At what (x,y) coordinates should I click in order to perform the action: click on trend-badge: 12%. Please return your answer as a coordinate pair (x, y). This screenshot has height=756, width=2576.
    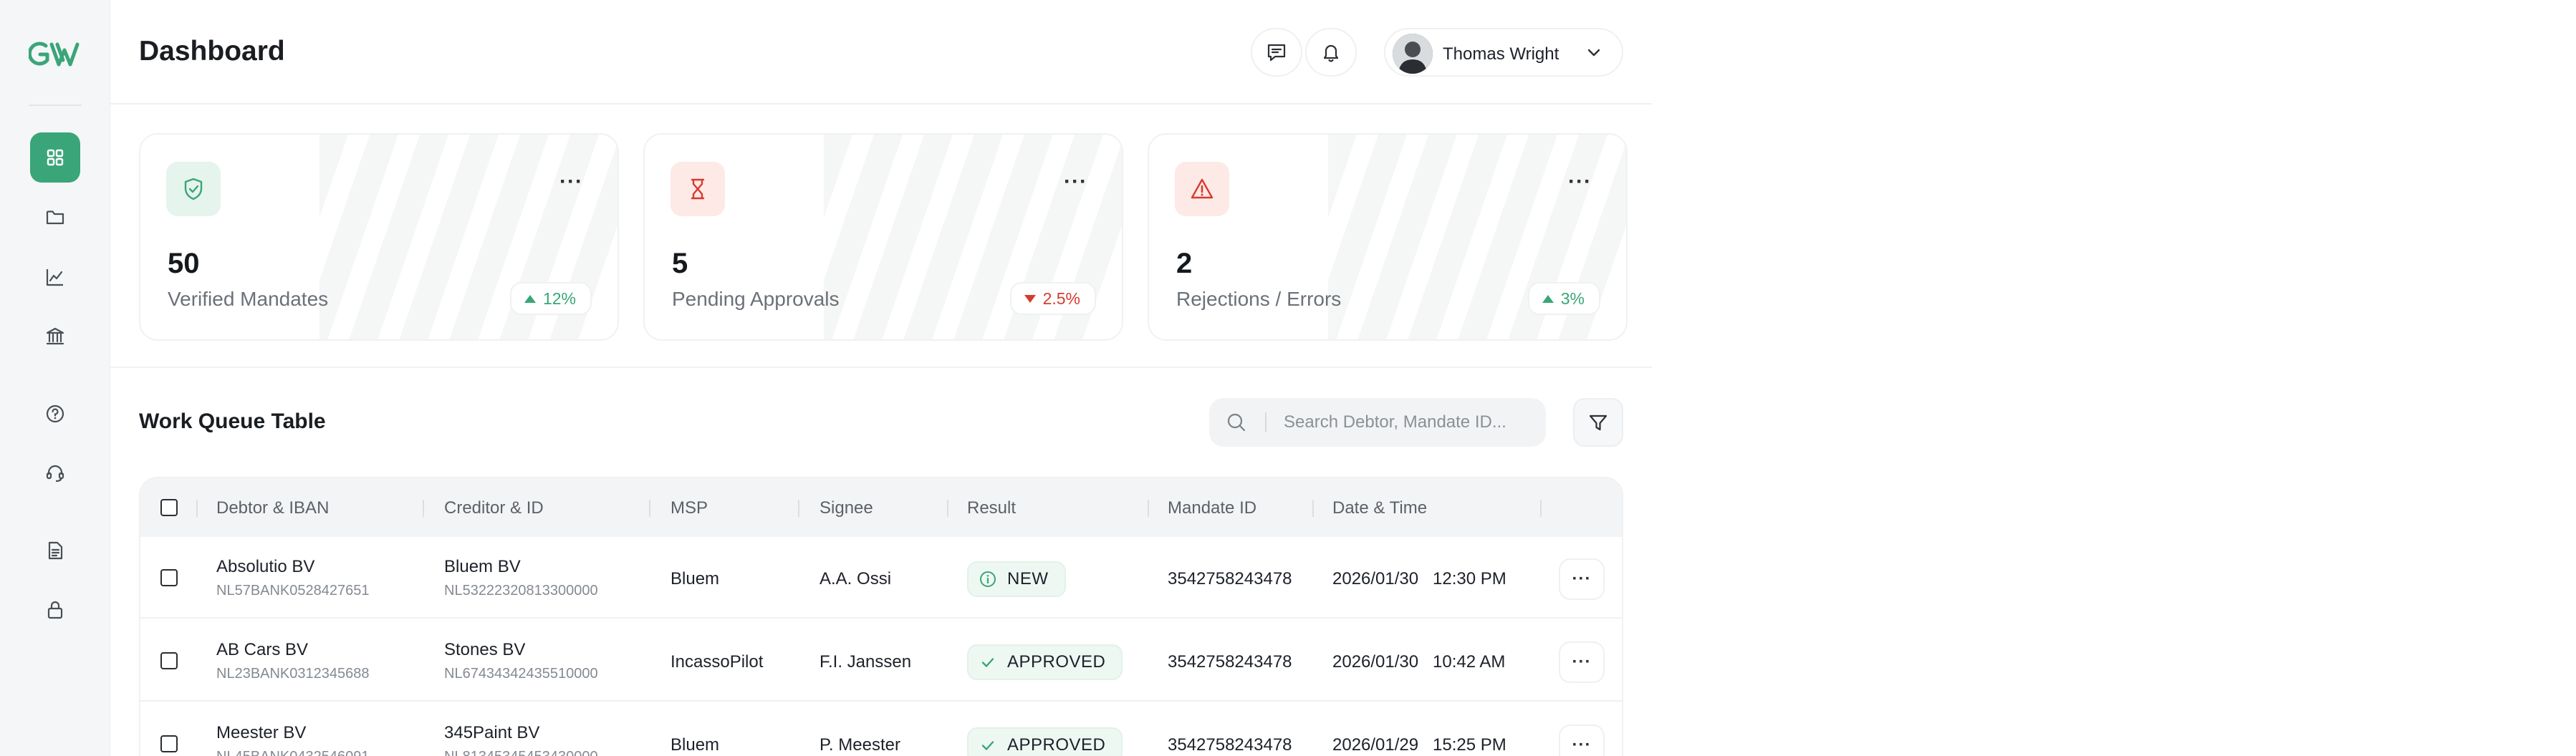
    Looking at the image, I should click on (550, 298).